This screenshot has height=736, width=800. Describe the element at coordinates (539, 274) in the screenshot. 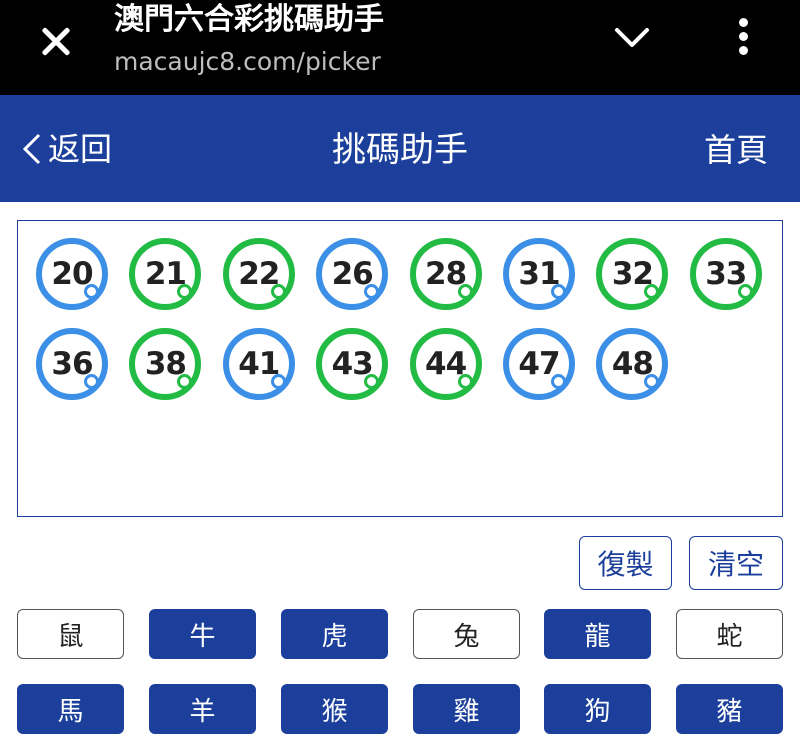

I see `number-ball: 31` at that location.